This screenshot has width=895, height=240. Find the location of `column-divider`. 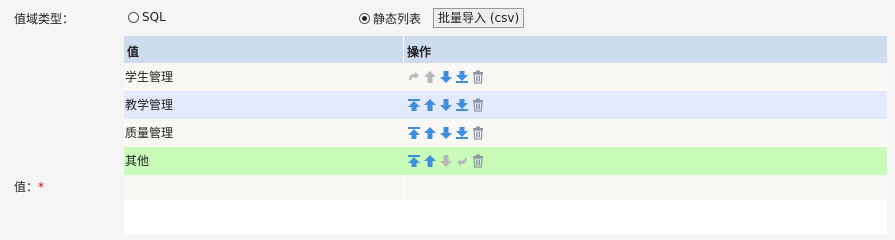

column-divider is located at coordinates (404, 187).